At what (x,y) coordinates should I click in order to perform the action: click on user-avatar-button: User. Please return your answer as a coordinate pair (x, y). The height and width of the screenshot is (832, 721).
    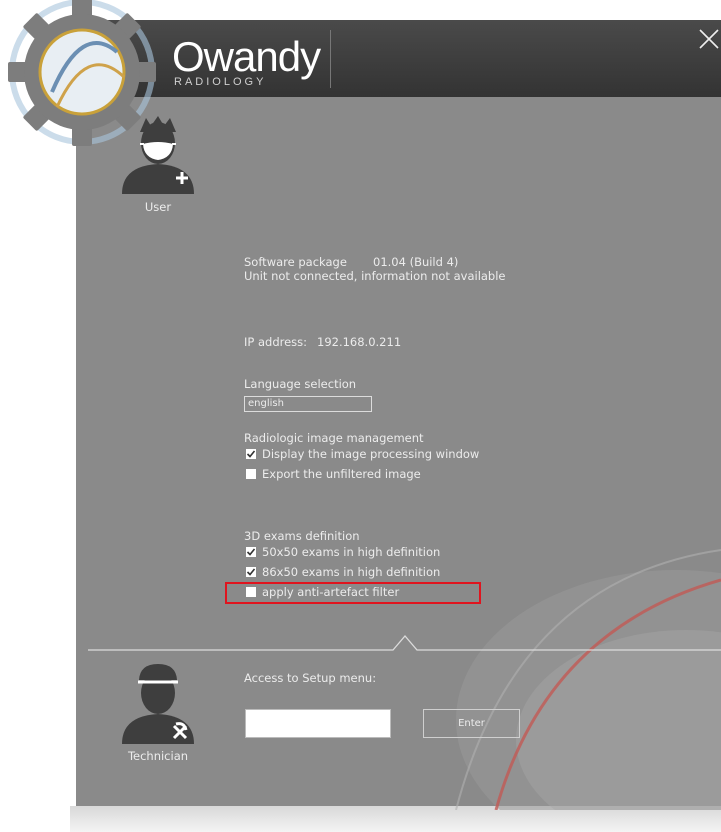
    Looking at the image, I should click on (158, 165).